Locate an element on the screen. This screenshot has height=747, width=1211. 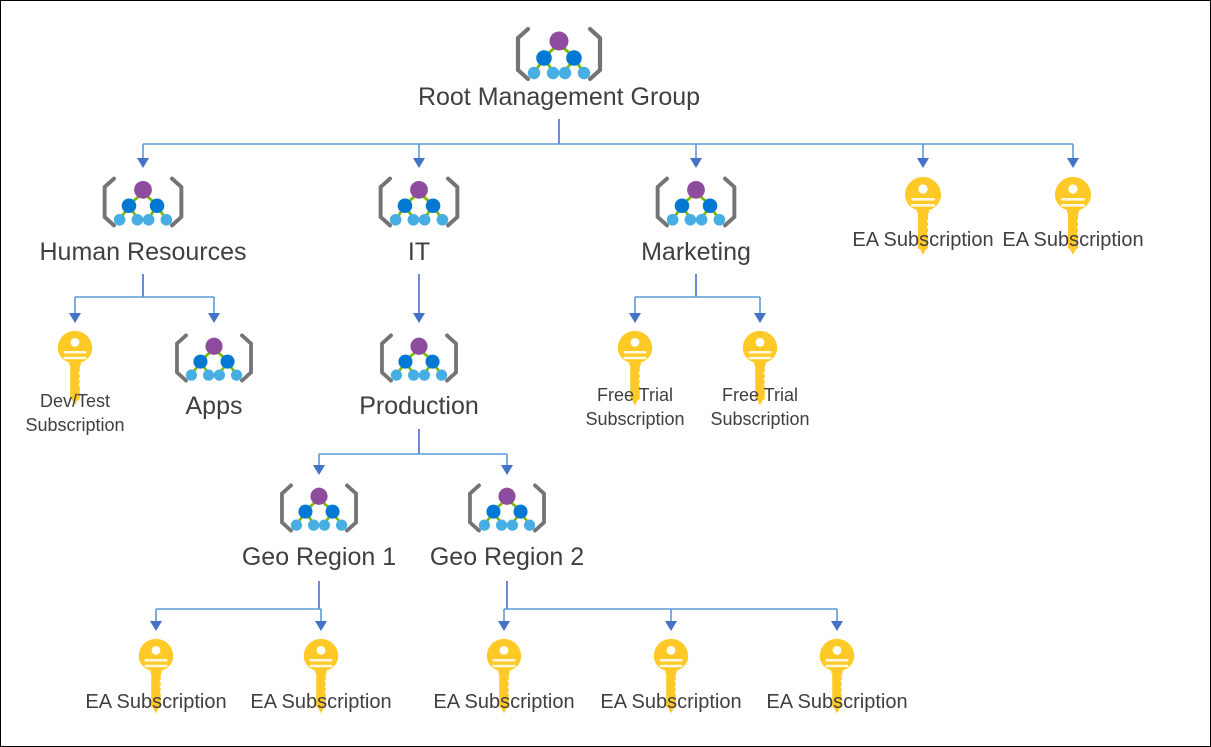
node-label-free-trial-sub-2: Free Trial Subscription is located at coordinates (759, 407).